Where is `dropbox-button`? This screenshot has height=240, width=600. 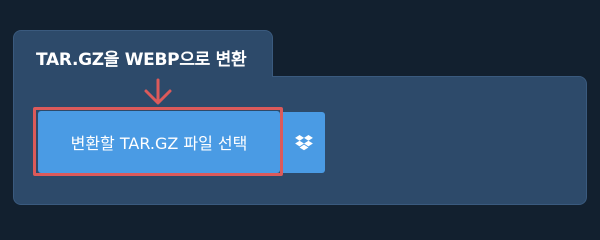
dropbox-button is located at coordinates (304, 142).